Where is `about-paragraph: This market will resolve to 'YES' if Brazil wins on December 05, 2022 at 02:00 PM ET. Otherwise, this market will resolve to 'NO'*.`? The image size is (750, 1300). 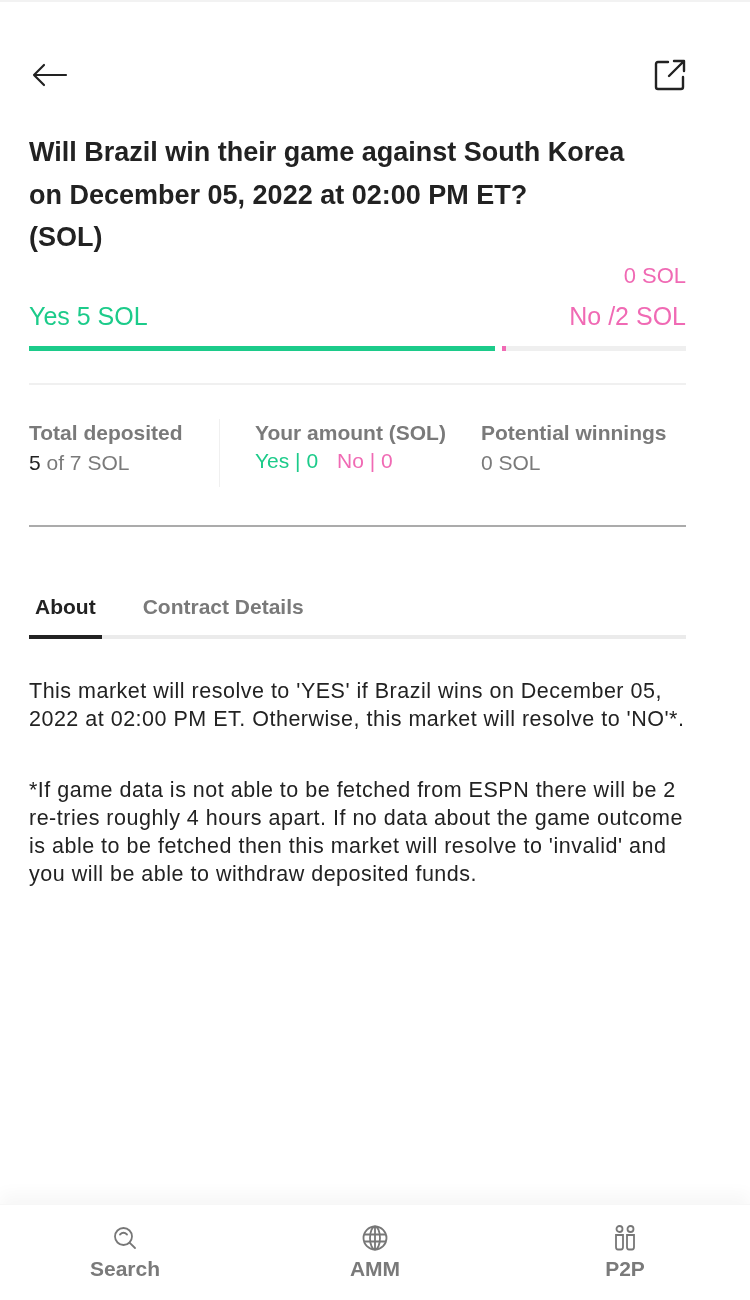
about-paragraph: This market will resolve to 'YES' if Brazil wins on December 05, 2022 at 02:00 PM ET. Otherwise, this market will resolve to 'NO'*. is located at coordinates (357, 705).